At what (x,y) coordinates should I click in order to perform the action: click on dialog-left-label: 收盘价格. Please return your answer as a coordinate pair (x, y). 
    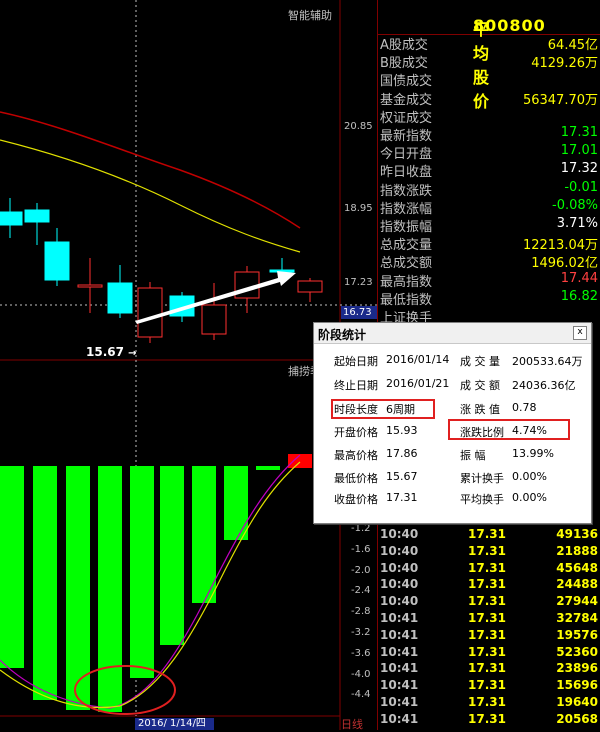
    Looking at the image, I should click on (356, 499).